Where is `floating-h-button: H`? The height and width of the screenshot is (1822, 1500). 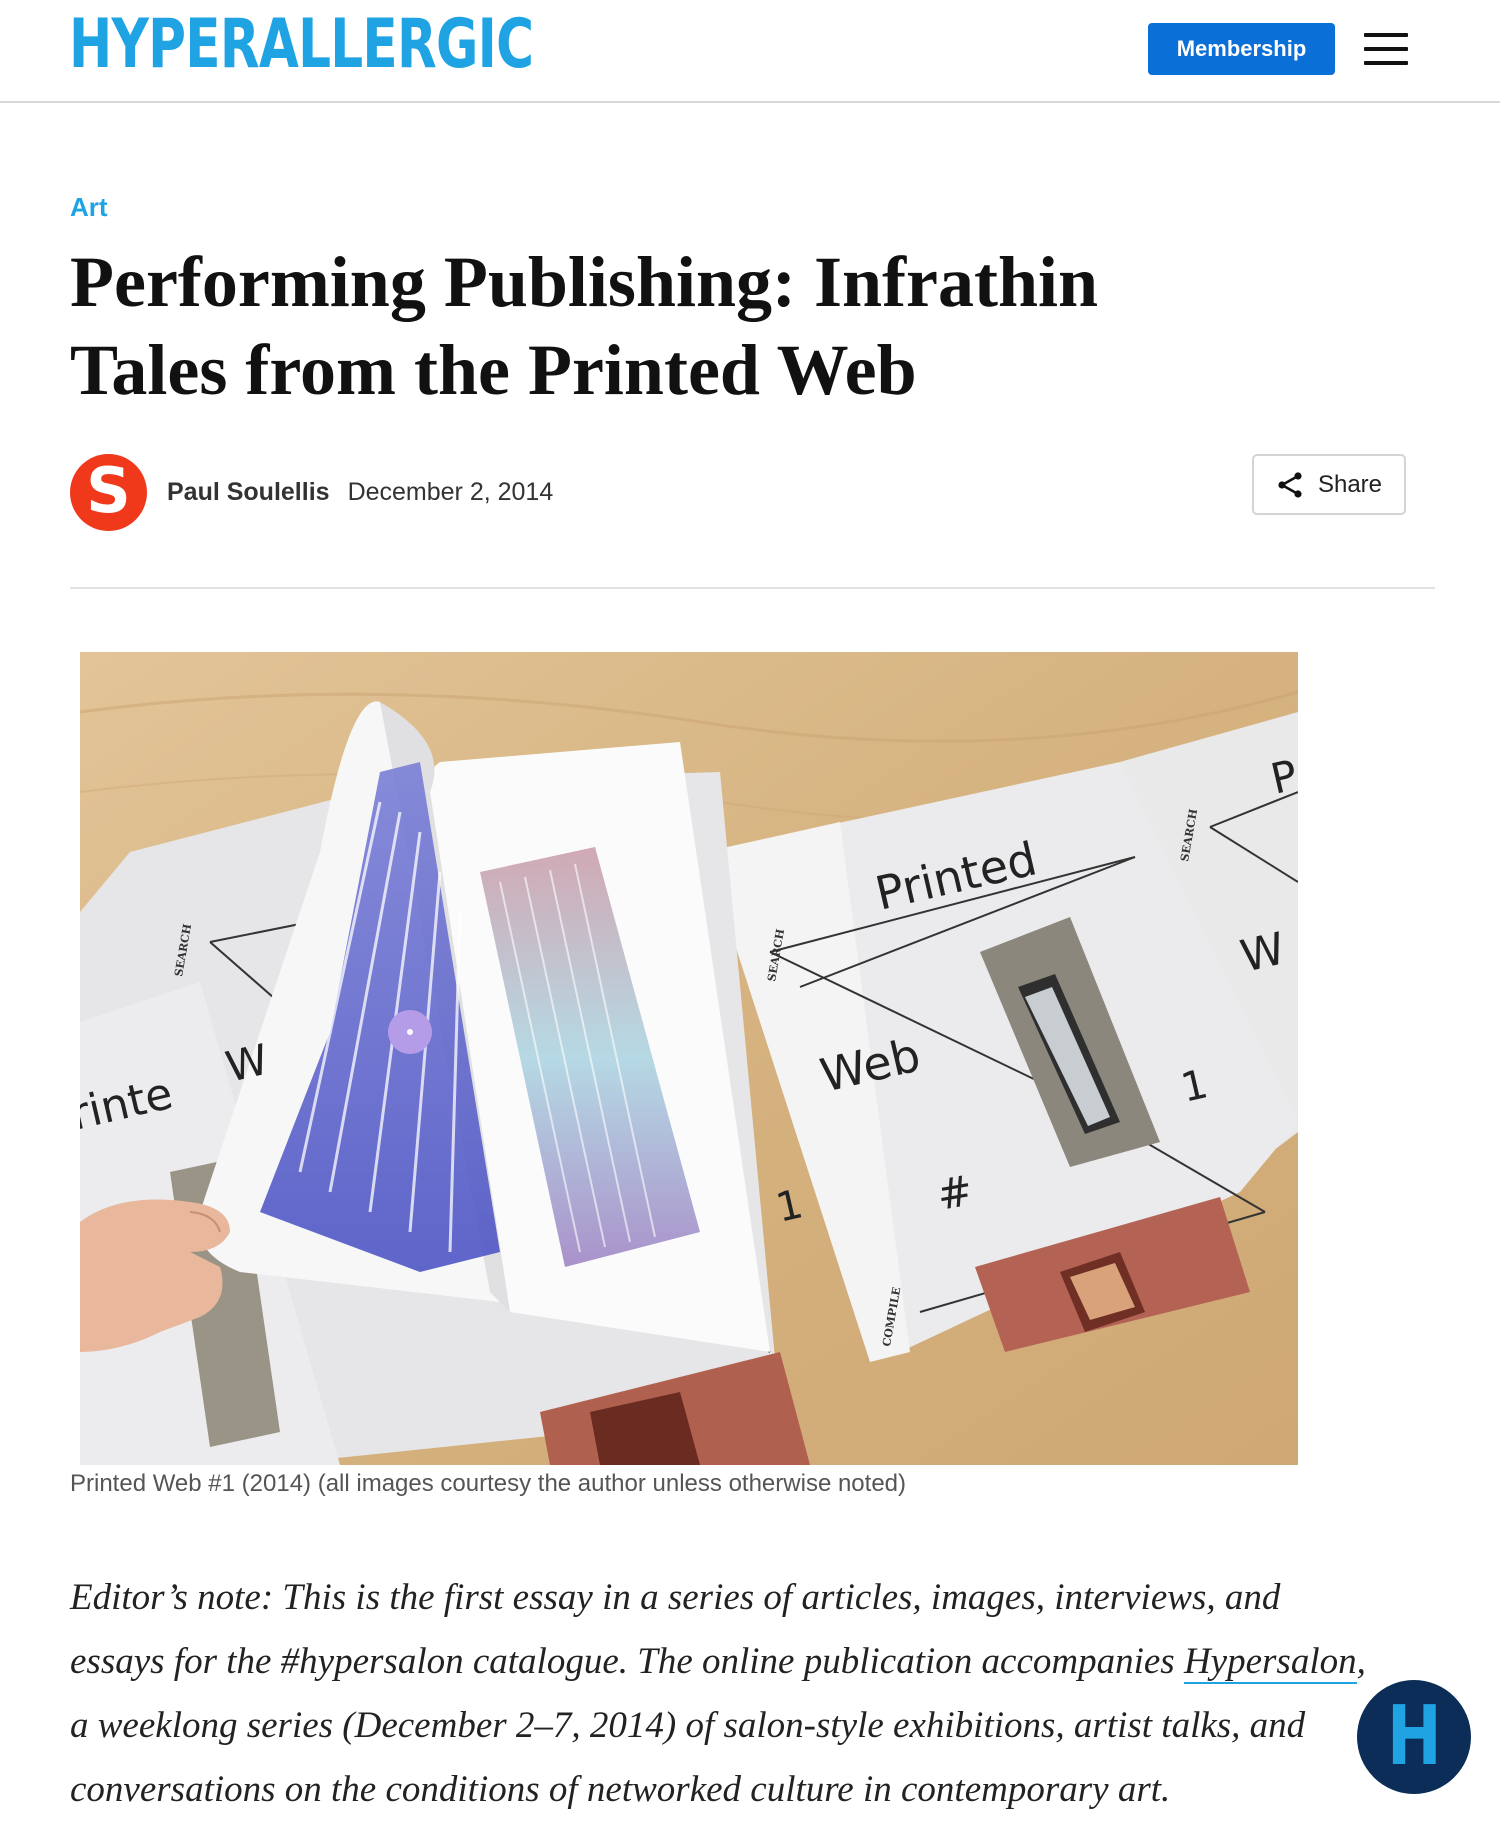
floating-h-button: H is located at coordinates (1414, 1737).